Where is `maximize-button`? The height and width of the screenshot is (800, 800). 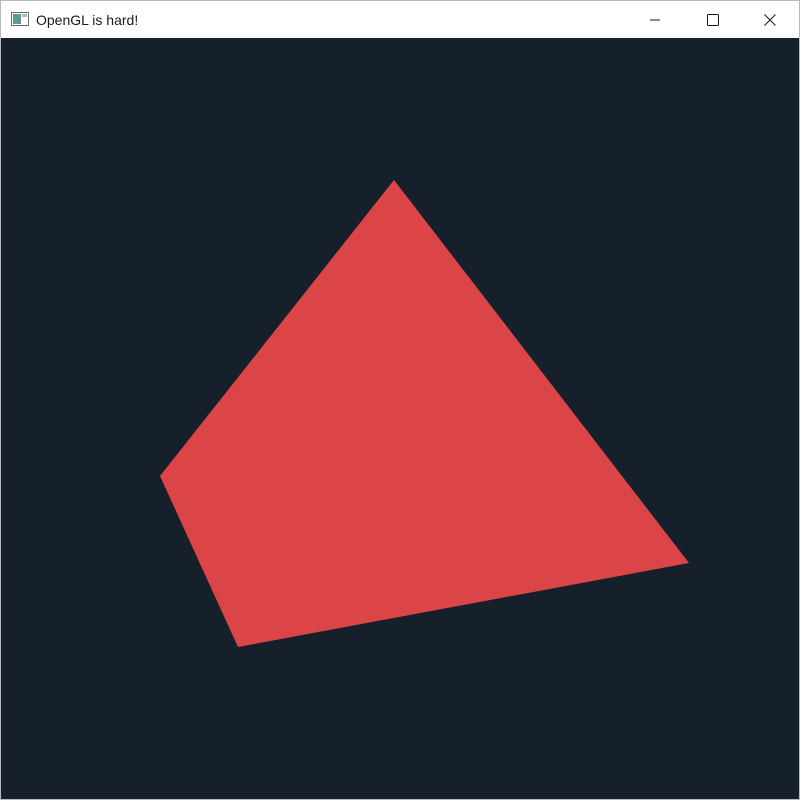 maximize-button is located at coordinates (713, 19).